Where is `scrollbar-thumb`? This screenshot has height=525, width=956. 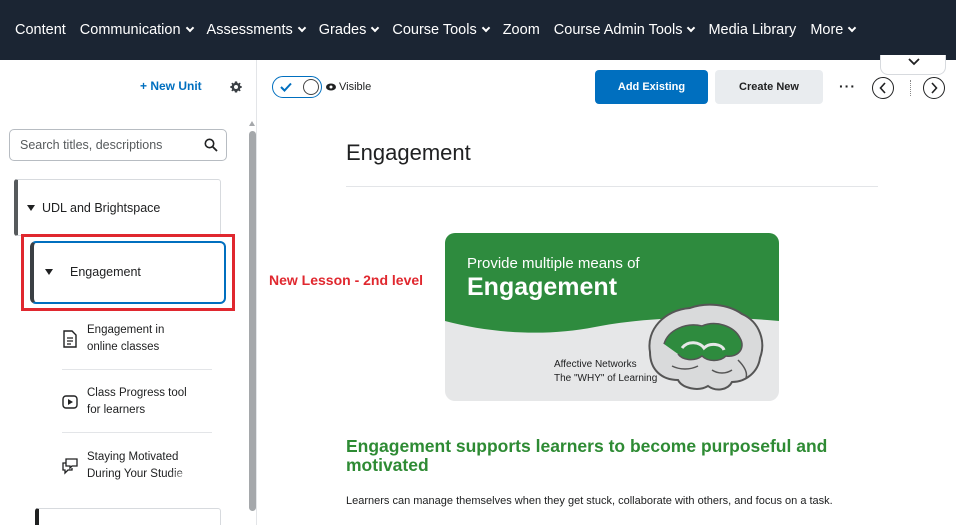
scrollbar-thumb is located at coordinates (252, 321).